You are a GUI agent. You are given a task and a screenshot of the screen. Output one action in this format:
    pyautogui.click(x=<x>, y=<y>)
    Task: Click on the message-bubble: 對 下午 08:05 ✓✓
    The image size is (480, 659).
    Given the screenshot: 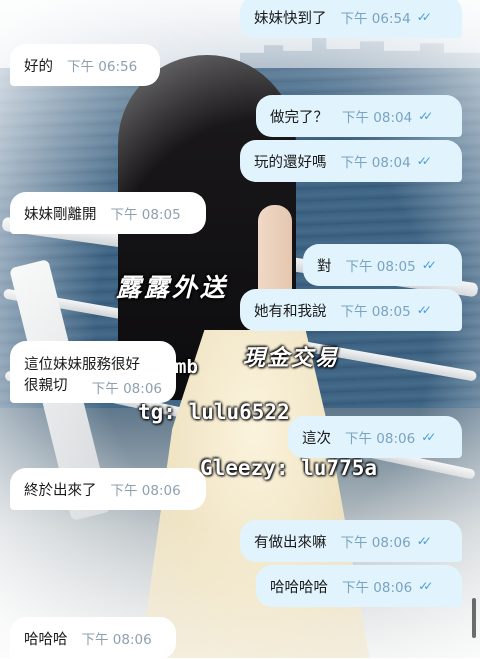 What is the action you would take?
    pyautogui.click(x=382, y=265)
    